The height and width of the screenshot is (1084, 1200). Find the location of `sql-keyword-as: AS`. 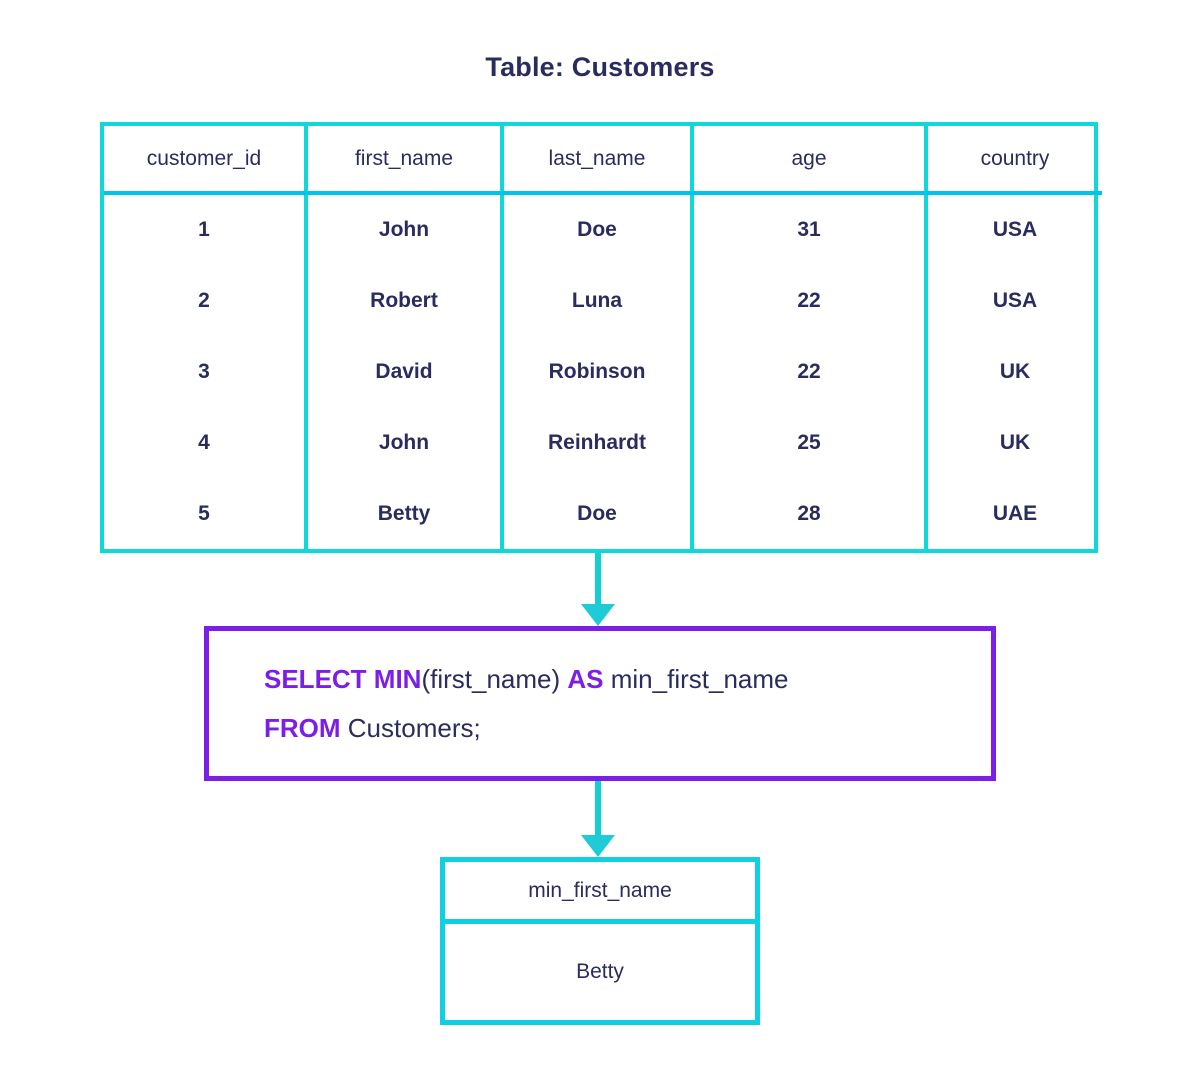

sql-keyword-as: AS is located at coordinates (585, 678).